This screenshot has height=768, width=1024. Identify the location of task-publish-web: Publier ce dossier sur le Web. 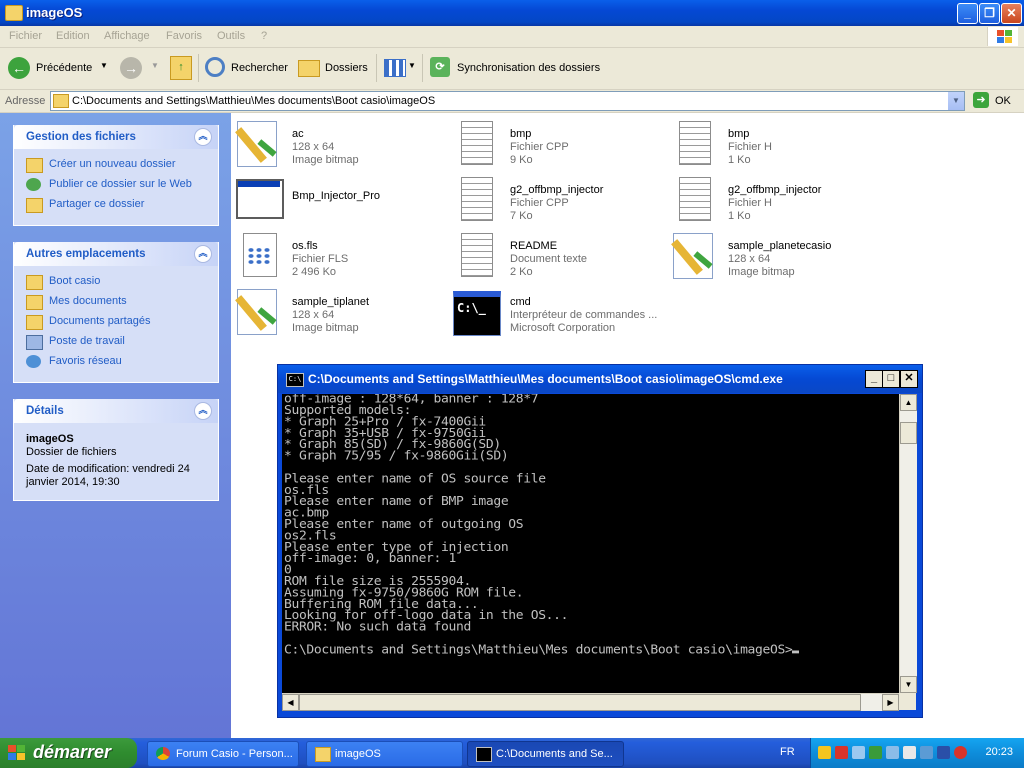
(116, 185).